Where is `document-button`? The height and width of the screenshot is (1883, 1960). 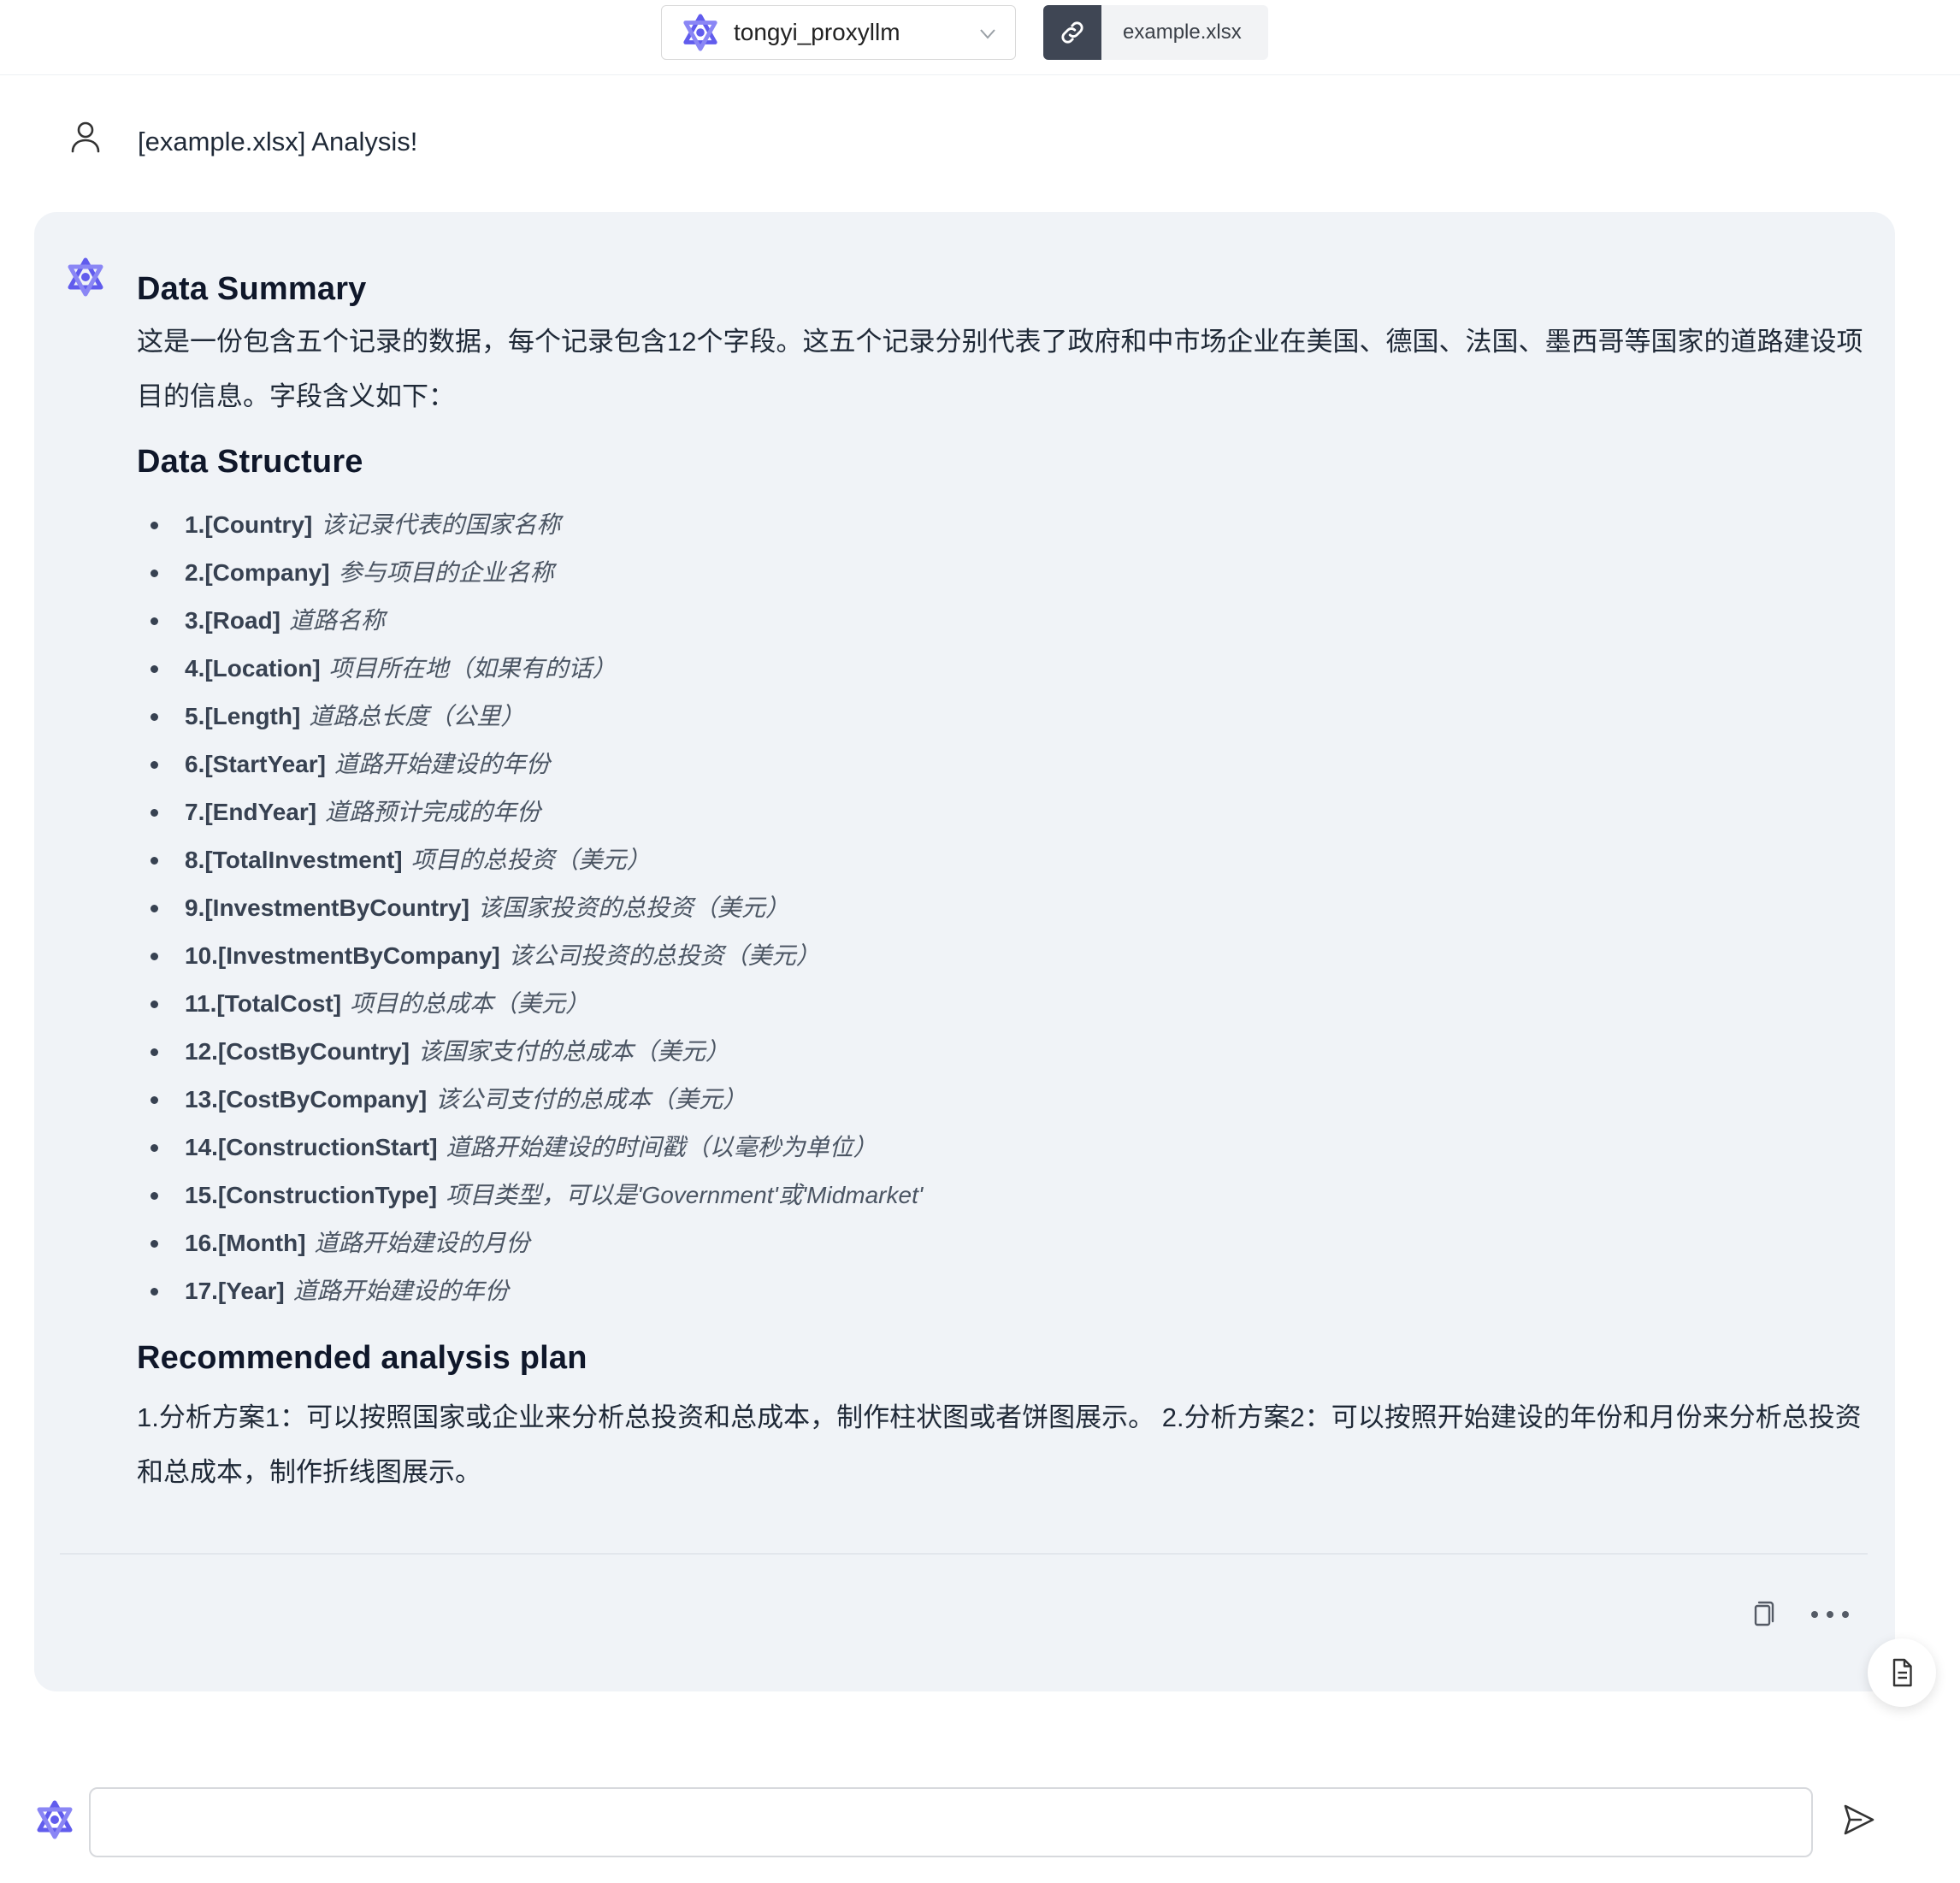 document-button is located at coordinates (1902, 1672).